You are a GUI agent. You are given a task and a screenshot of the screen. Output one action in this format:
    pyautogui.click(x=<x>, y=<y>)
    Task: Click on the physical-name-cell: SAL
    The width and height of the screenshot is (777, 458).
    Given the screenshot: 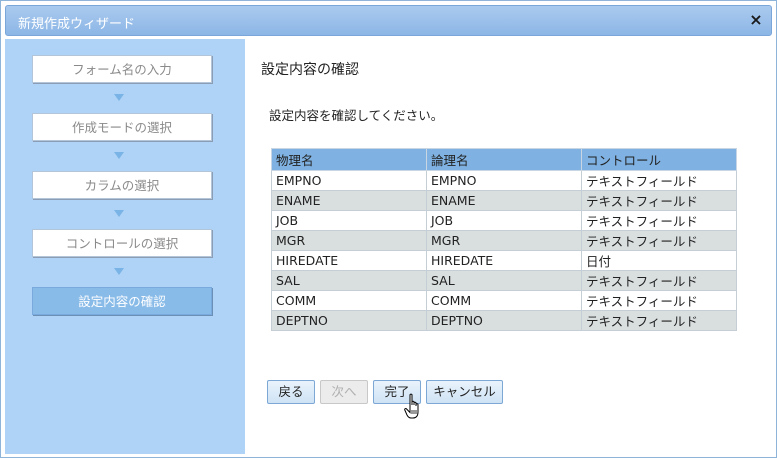 What is the action you would take?
    pyautogui.click(x=349, y=280)
    